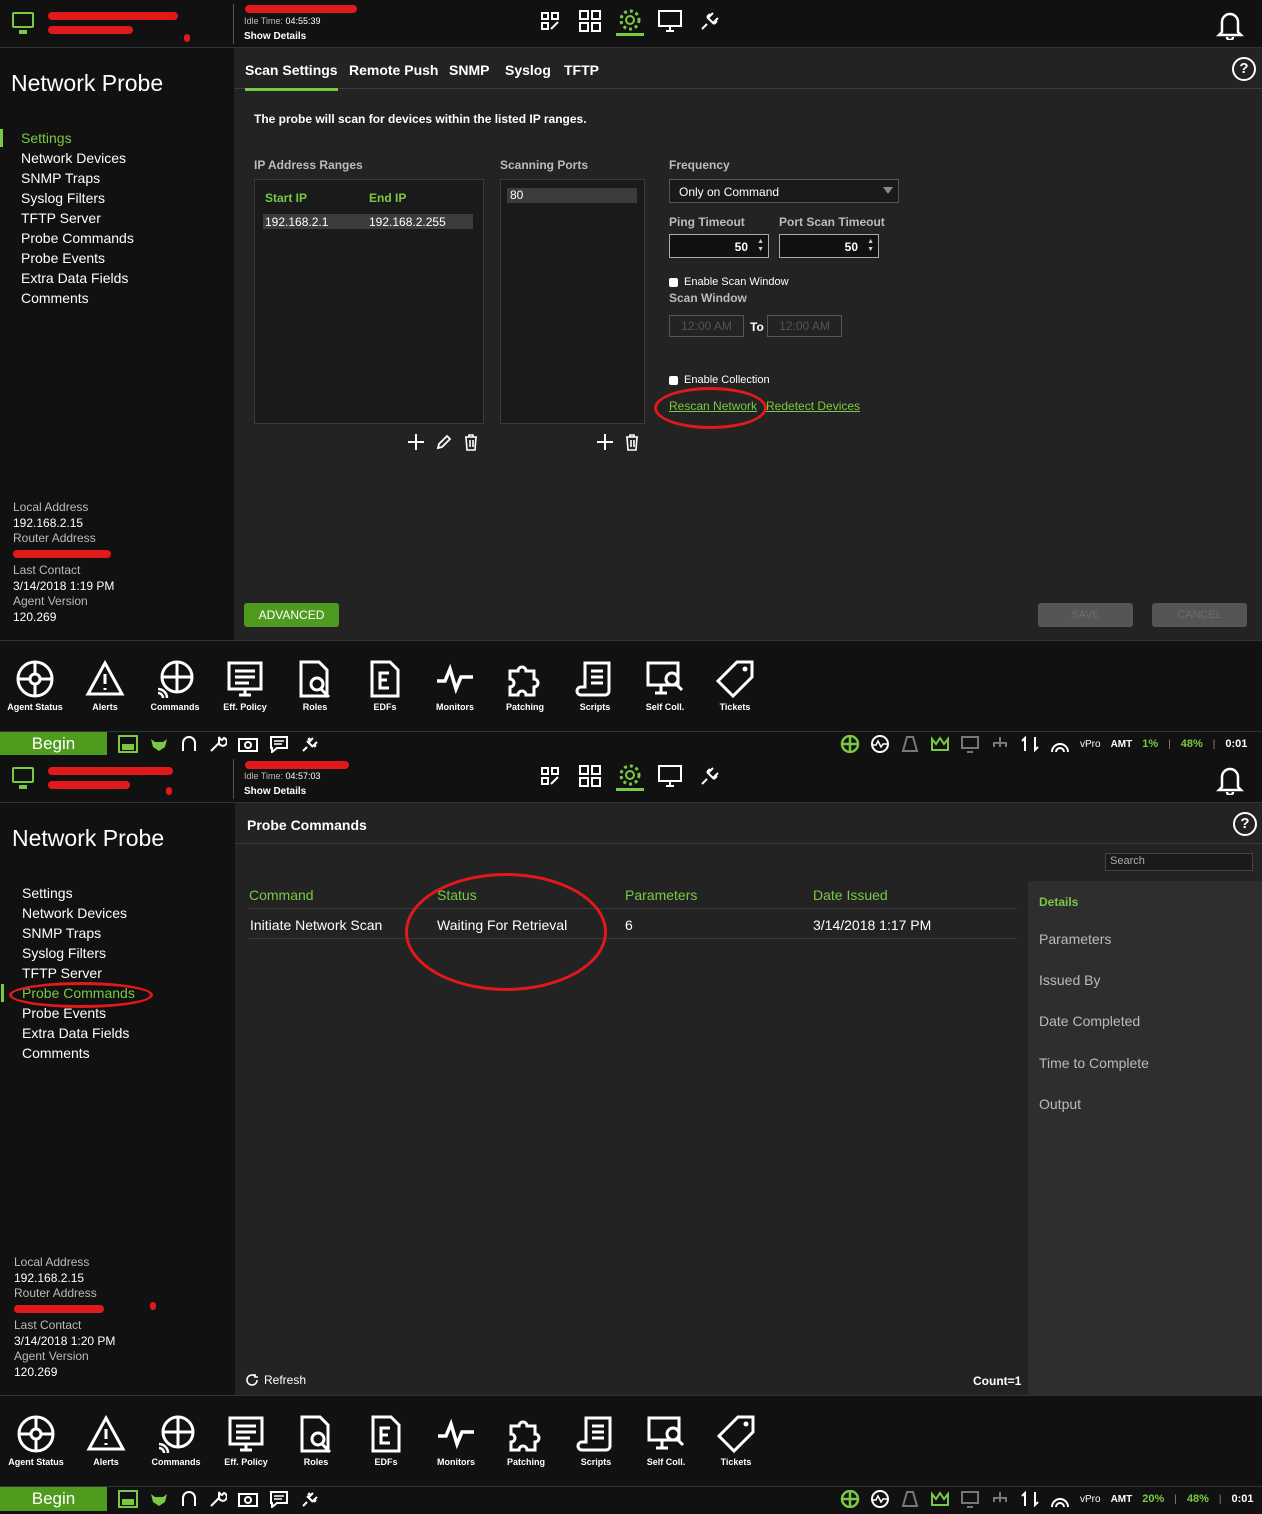  Describe the element at coordinates (53, 1499) in the screenshot. I see `begin-button: Begin` at that location.